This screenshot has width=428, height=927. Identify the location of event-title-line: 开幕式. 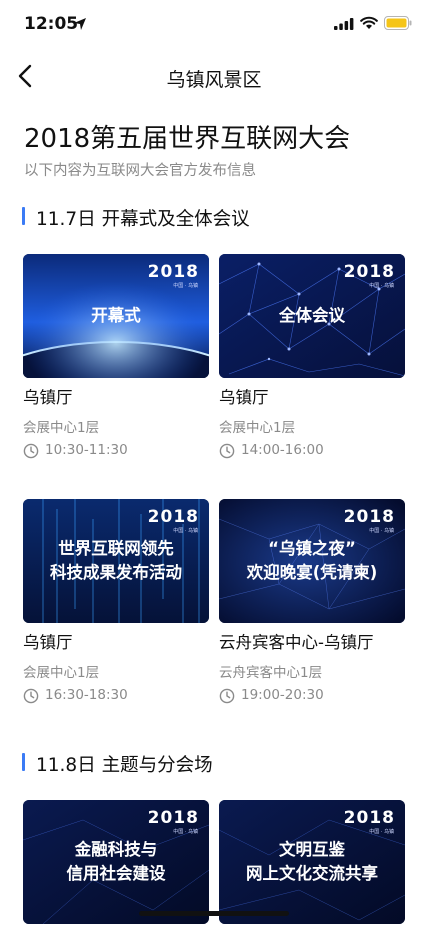
(116, 315).